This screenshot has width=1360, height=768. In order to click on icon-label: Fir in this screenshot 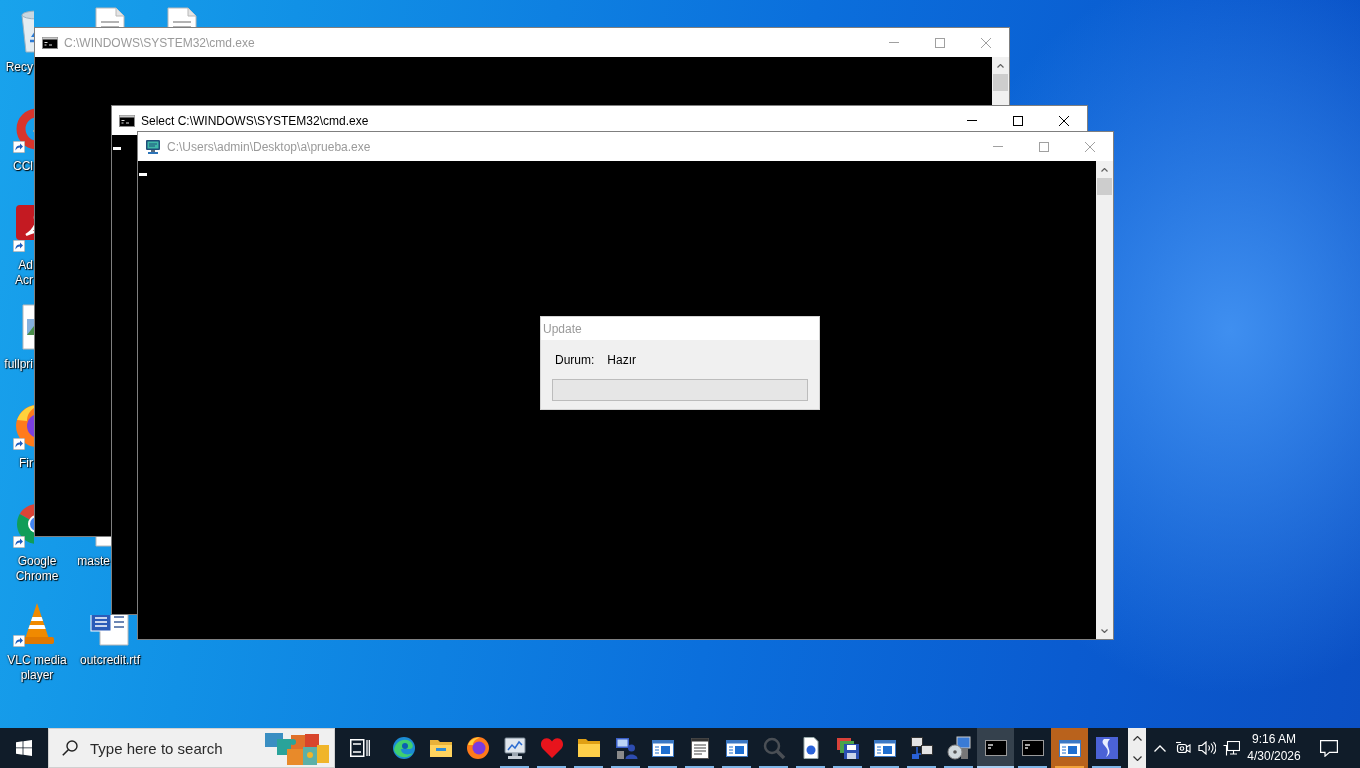, I will do `click(17, 463)`.